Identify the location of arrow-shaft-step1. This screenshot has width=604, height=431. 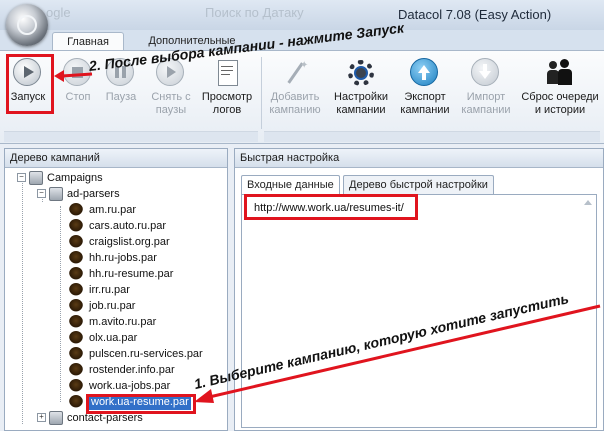
(402, 352).